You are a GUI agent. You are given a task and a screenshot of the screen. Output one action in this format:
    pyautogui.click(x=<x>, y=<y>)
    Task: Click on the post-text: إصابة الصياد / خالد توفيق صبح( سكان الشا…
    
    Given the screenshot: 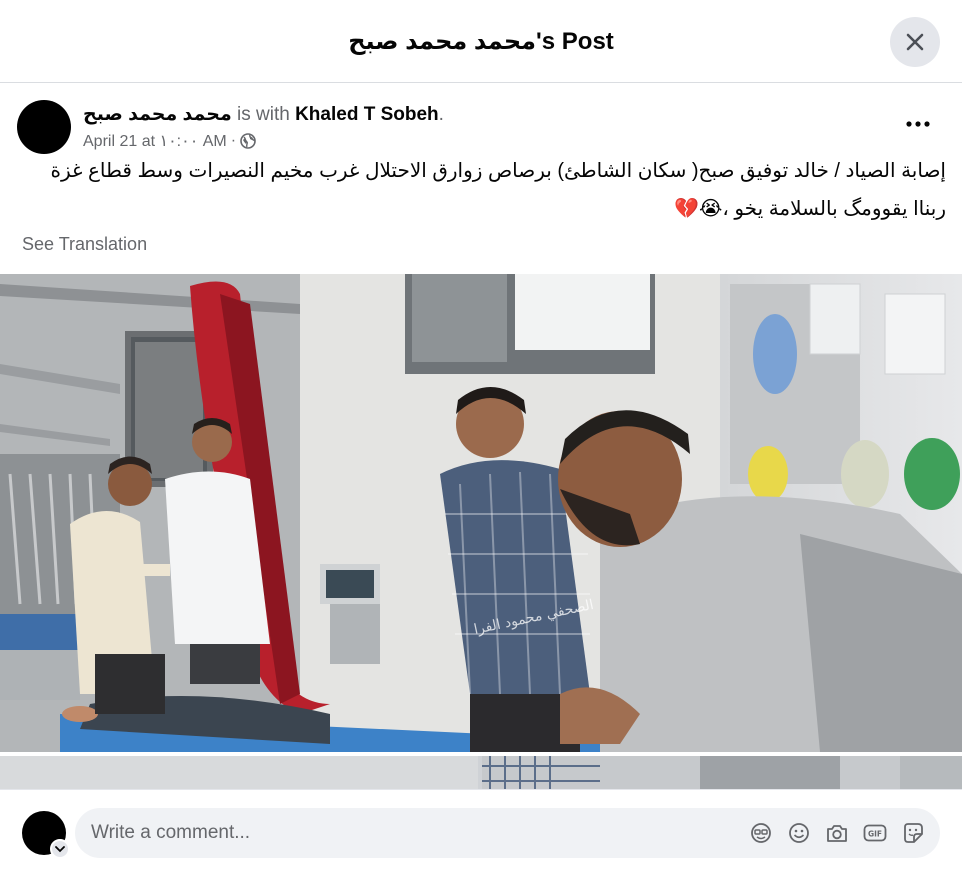 What is the action you would take?
    pyautogui.click(x=484, y=190)
    